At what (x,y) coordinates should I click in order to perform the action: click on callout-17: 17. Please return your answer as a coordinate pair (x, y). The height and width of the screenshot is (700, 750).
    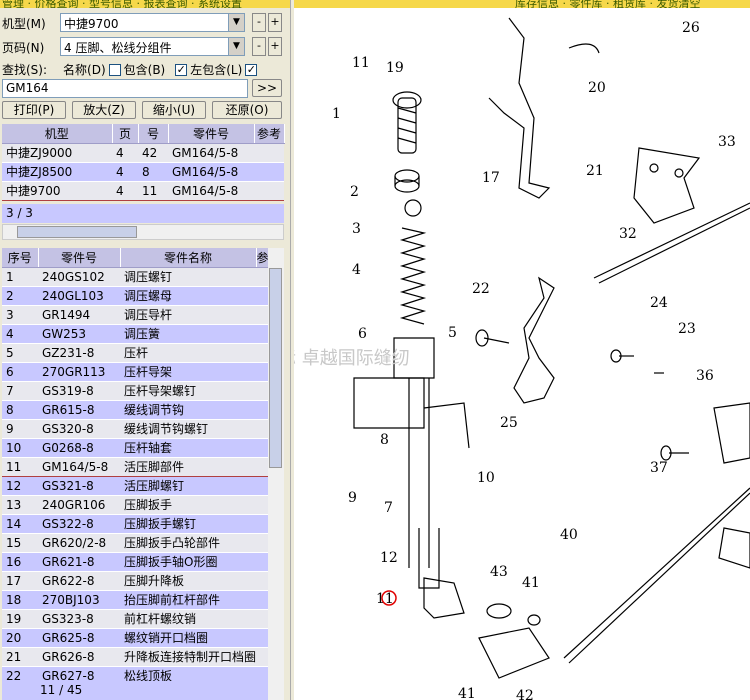
    Looking at the image, I should click on (491, 178).